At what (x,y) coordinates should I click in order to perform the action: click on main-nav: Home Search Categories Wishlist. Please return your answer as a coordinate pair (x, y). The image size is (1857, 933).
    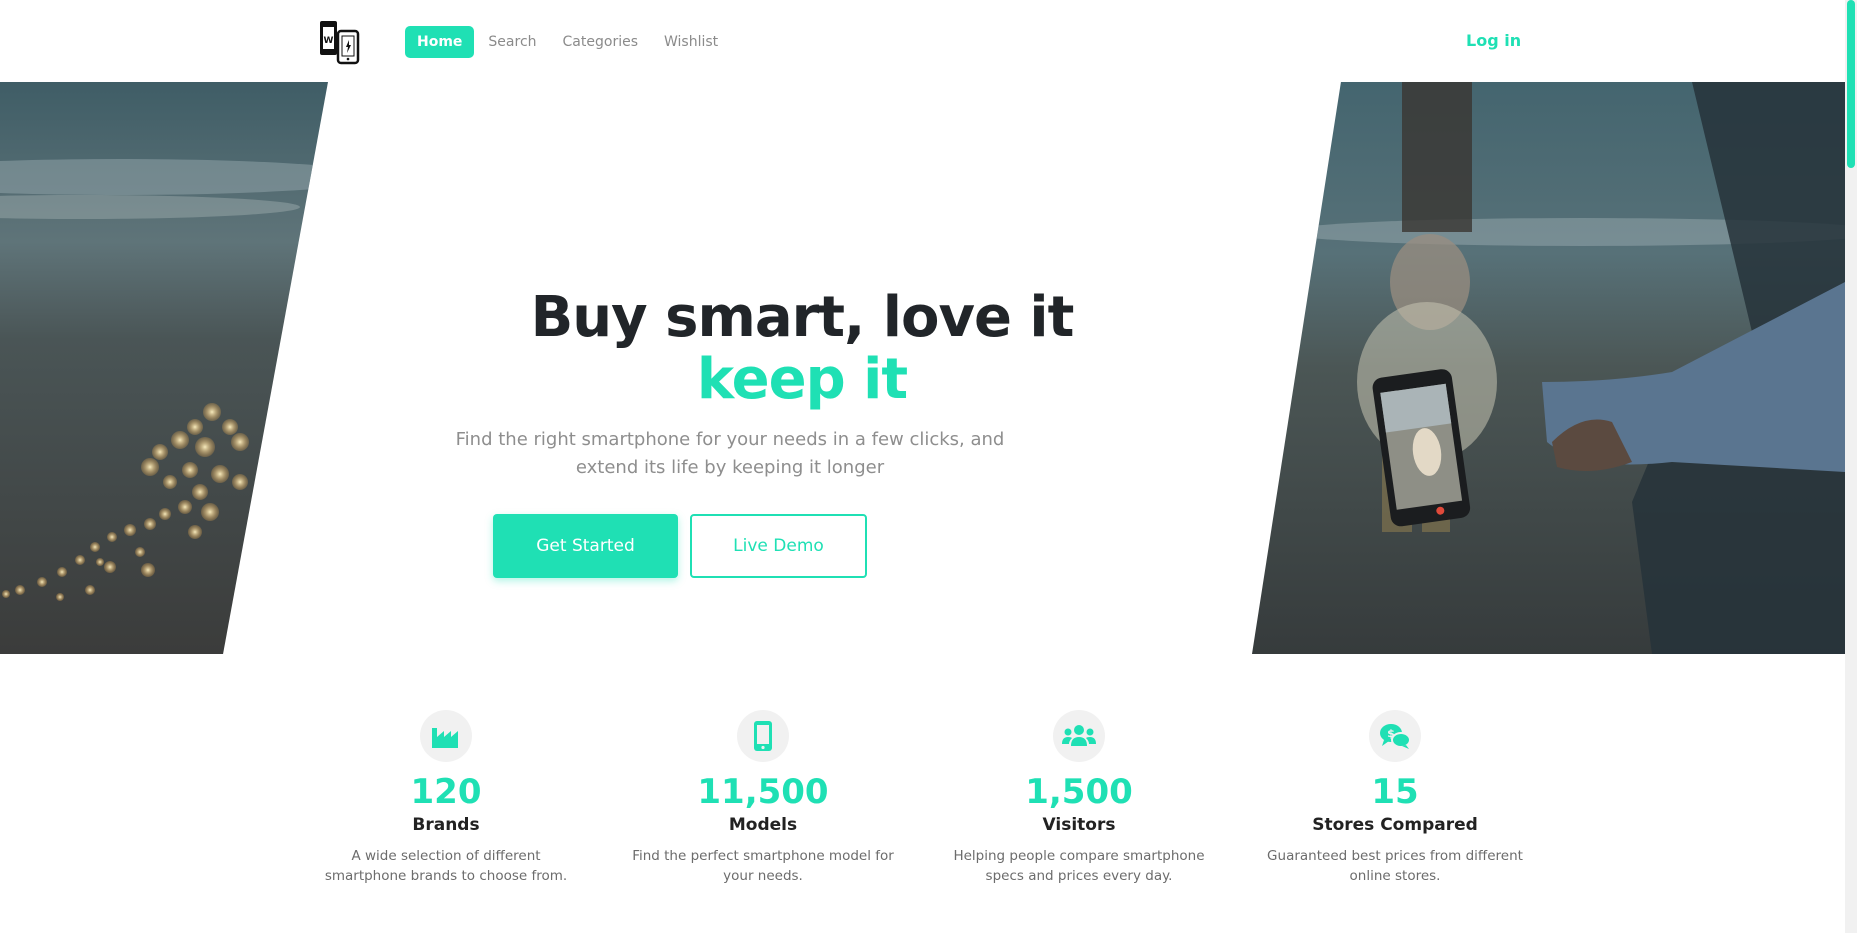
    Looking at the image, I should click on (568, 42).